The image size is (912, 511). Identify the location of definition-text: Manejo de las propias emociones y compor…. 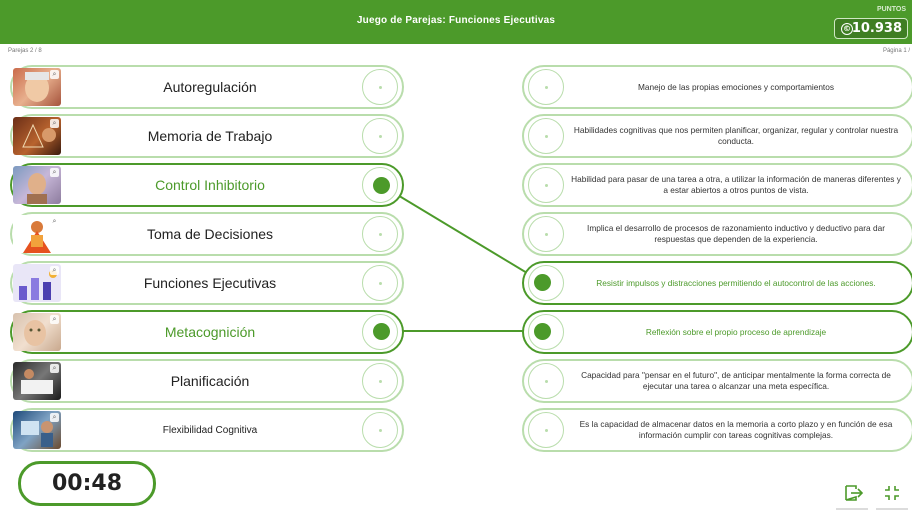
(736, 86).